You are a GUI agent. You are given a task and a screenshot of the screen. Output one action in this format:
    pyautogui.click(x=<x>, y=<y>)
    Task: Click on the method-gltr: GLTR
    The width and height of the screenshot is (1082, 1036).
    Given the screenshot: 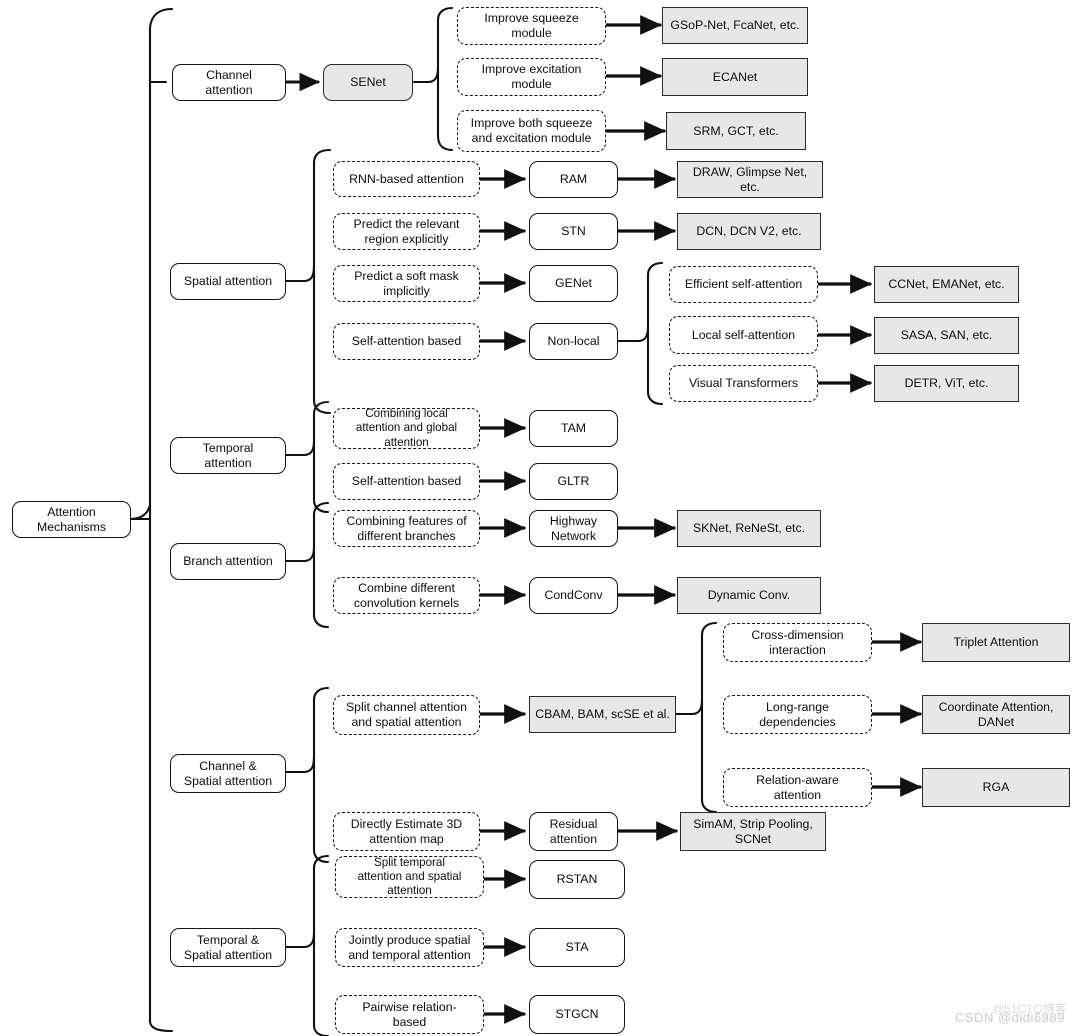 What is the action you would take?
    pyautogui.click(x=573, y=481)
    